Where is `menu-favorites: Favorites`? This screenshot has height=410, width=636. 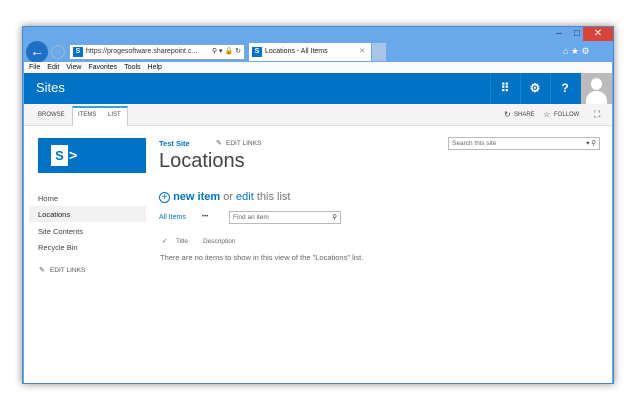
menu-favorites: Favorites is located at coordinates (102, 67).